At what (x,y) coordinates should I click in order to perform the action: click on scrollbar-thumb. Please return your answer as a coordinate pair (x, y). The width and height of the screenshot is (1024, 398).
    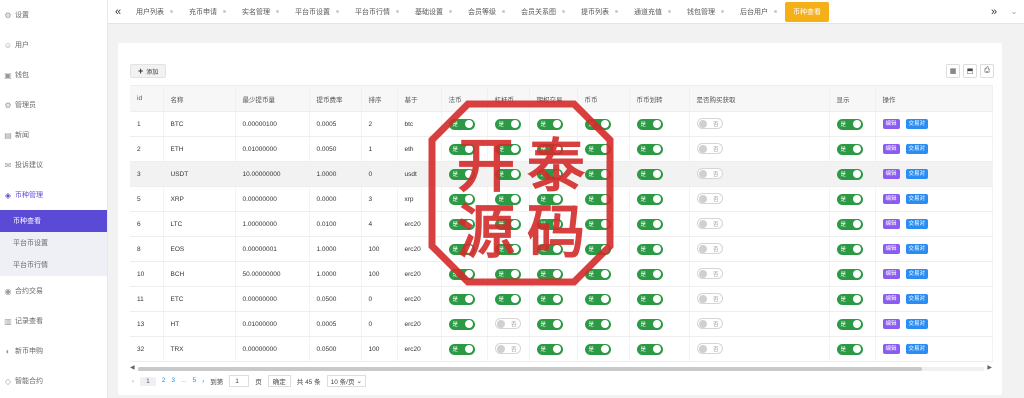
    Looking at the image, I should click on (530, 369).